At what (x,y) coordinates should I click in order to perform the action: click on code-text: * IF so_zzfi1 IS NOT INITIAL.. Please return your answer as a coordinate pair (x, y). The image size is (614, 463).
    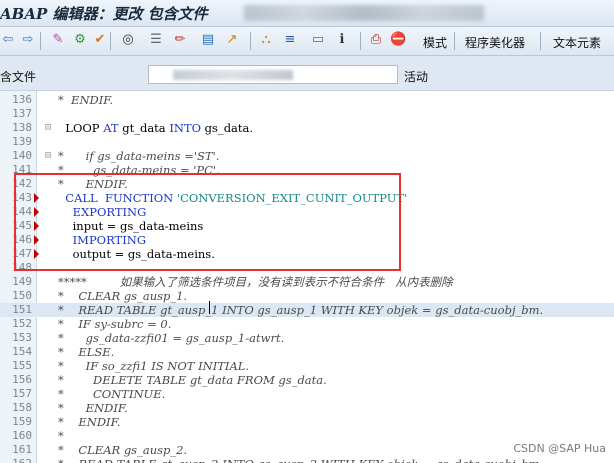
    Looking at the image, I should click on (153, 366).